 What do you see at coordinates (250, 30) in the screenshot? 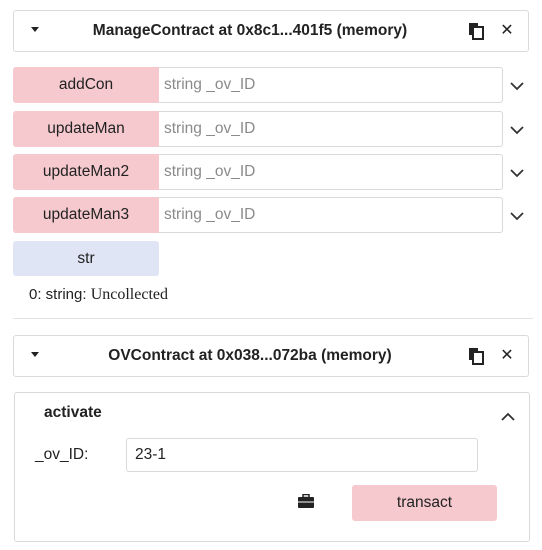
I see `contract-title: ManageContract at 0x8c1...401f5 (memory)` at bounding box center [250, 30].